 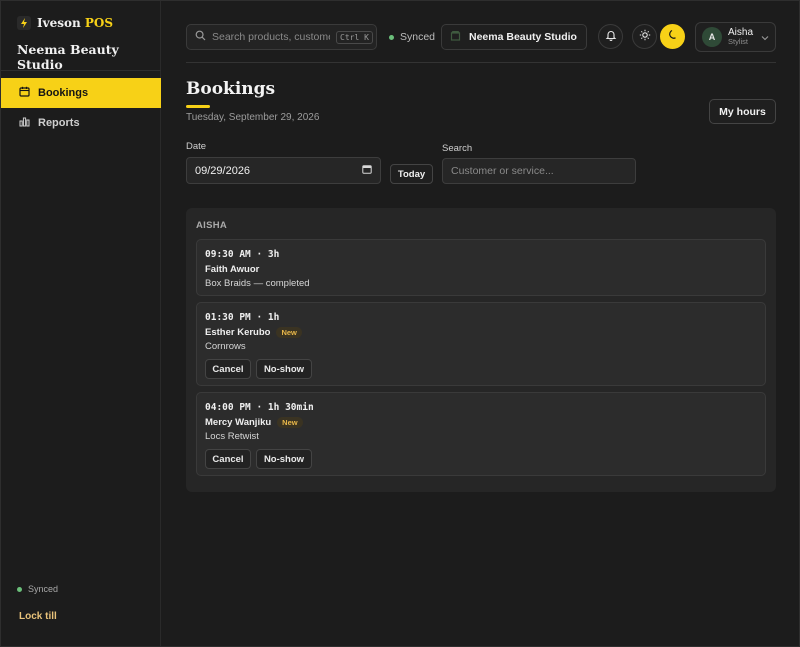 What do you see at coordinates (740, 36) in the screenshot?
I see `user-info: Aisha Stylist` at bounding box center [740, 36].